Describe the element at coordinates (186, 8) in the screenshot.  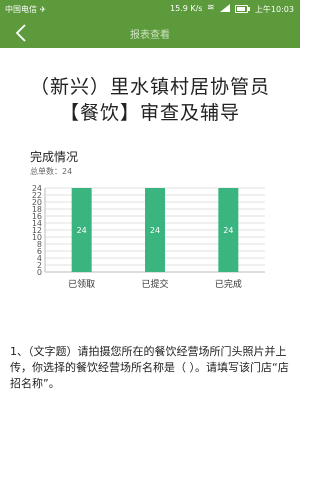
I see `network-speed: 15.9 K/s` at that location.